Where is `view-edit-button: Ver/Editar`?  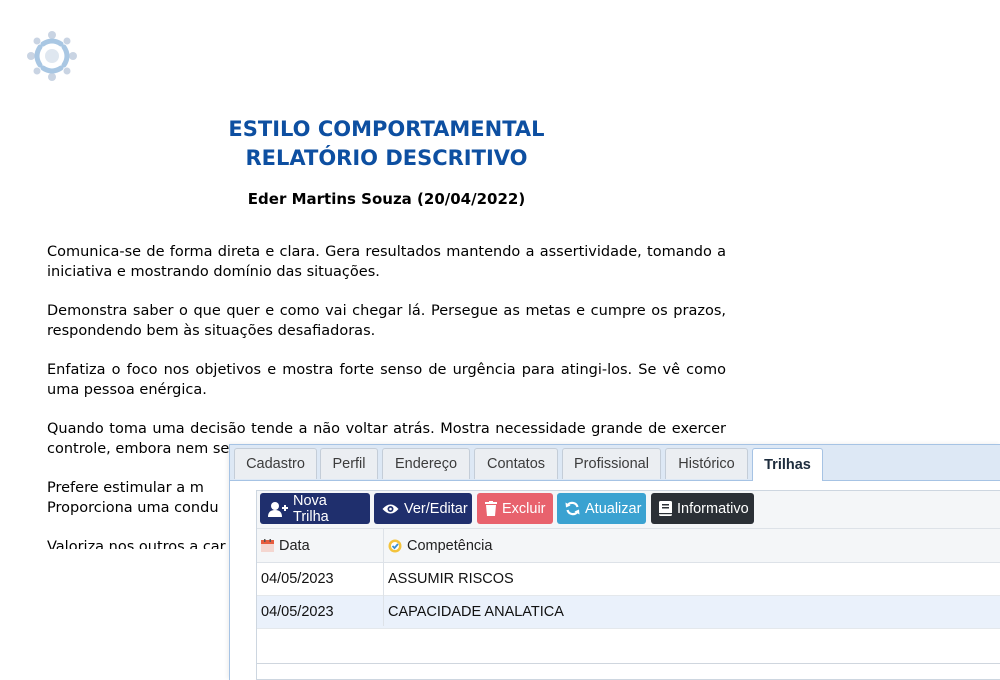 view-edit-button: Ver/Editar is located at coordinates (423, 508).